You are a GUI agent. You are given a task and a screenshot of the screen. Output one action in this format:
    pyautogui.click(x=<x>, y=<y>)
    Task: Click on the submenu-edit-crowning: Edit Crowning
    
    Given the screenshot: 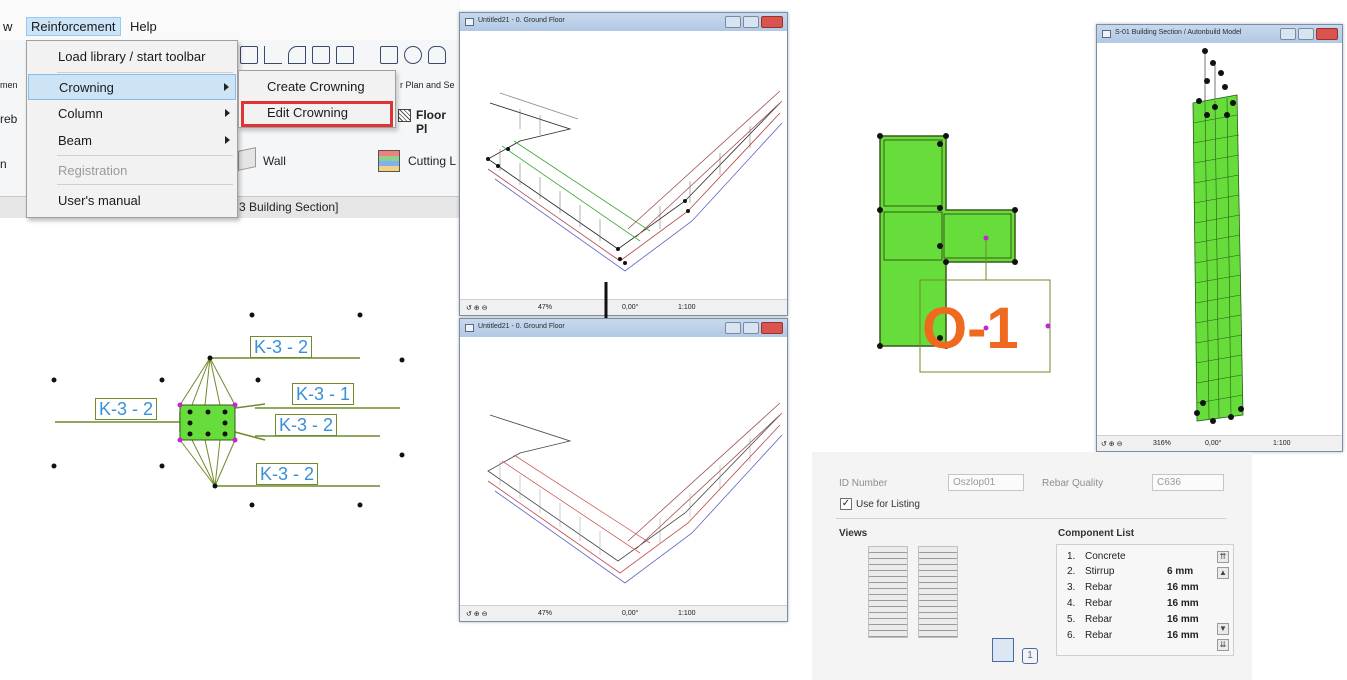 What is the action you would take?
    pyautogui.click(x=307, y=112)
    